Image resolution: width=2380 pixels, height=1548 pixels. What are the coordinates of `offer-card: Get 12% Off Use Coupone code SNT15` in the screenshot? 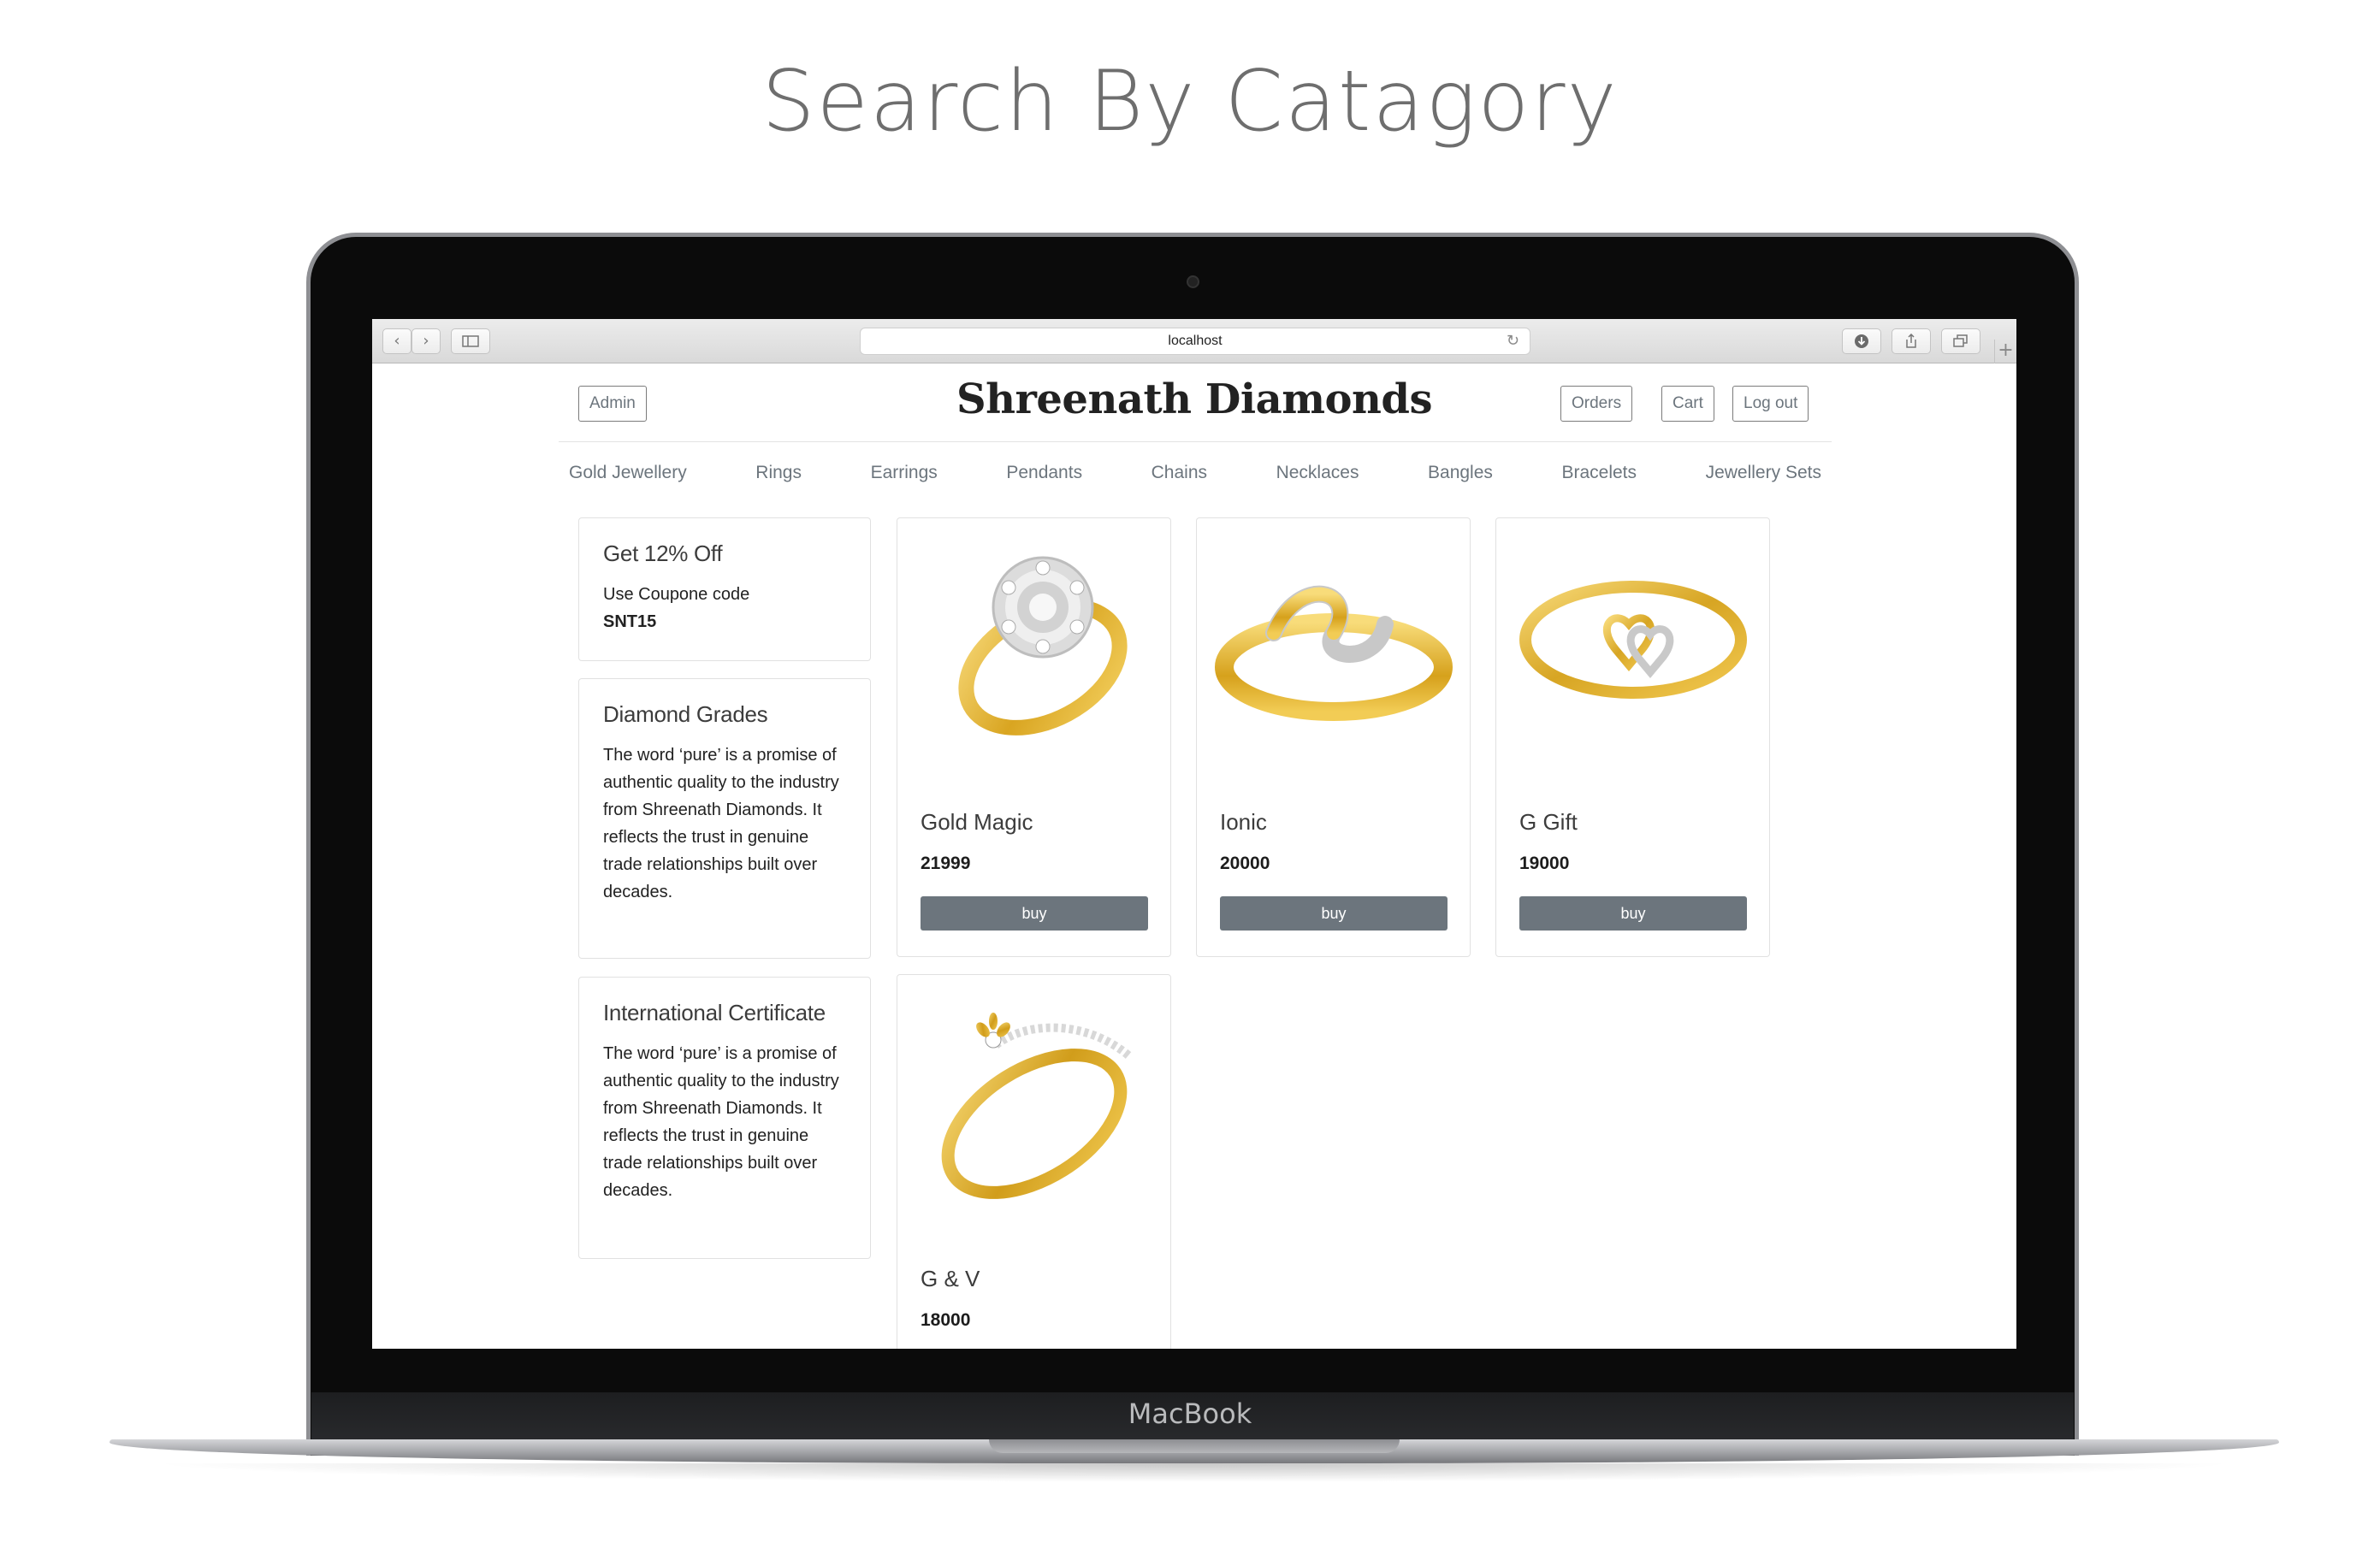 It's located at (724, 589).